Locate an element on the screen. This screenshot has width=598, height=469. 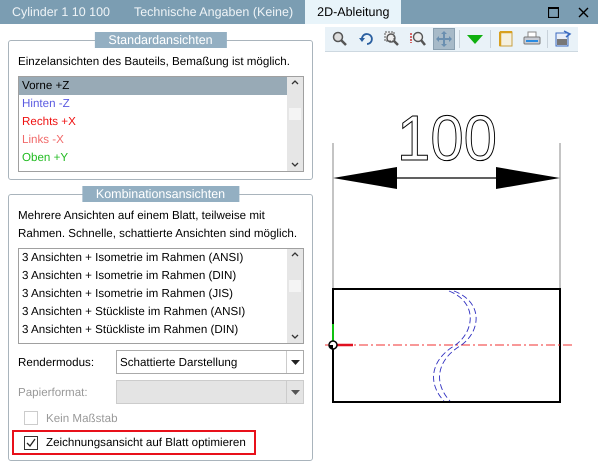
list-item: Rechts +X is located at coordinates (153, 122).